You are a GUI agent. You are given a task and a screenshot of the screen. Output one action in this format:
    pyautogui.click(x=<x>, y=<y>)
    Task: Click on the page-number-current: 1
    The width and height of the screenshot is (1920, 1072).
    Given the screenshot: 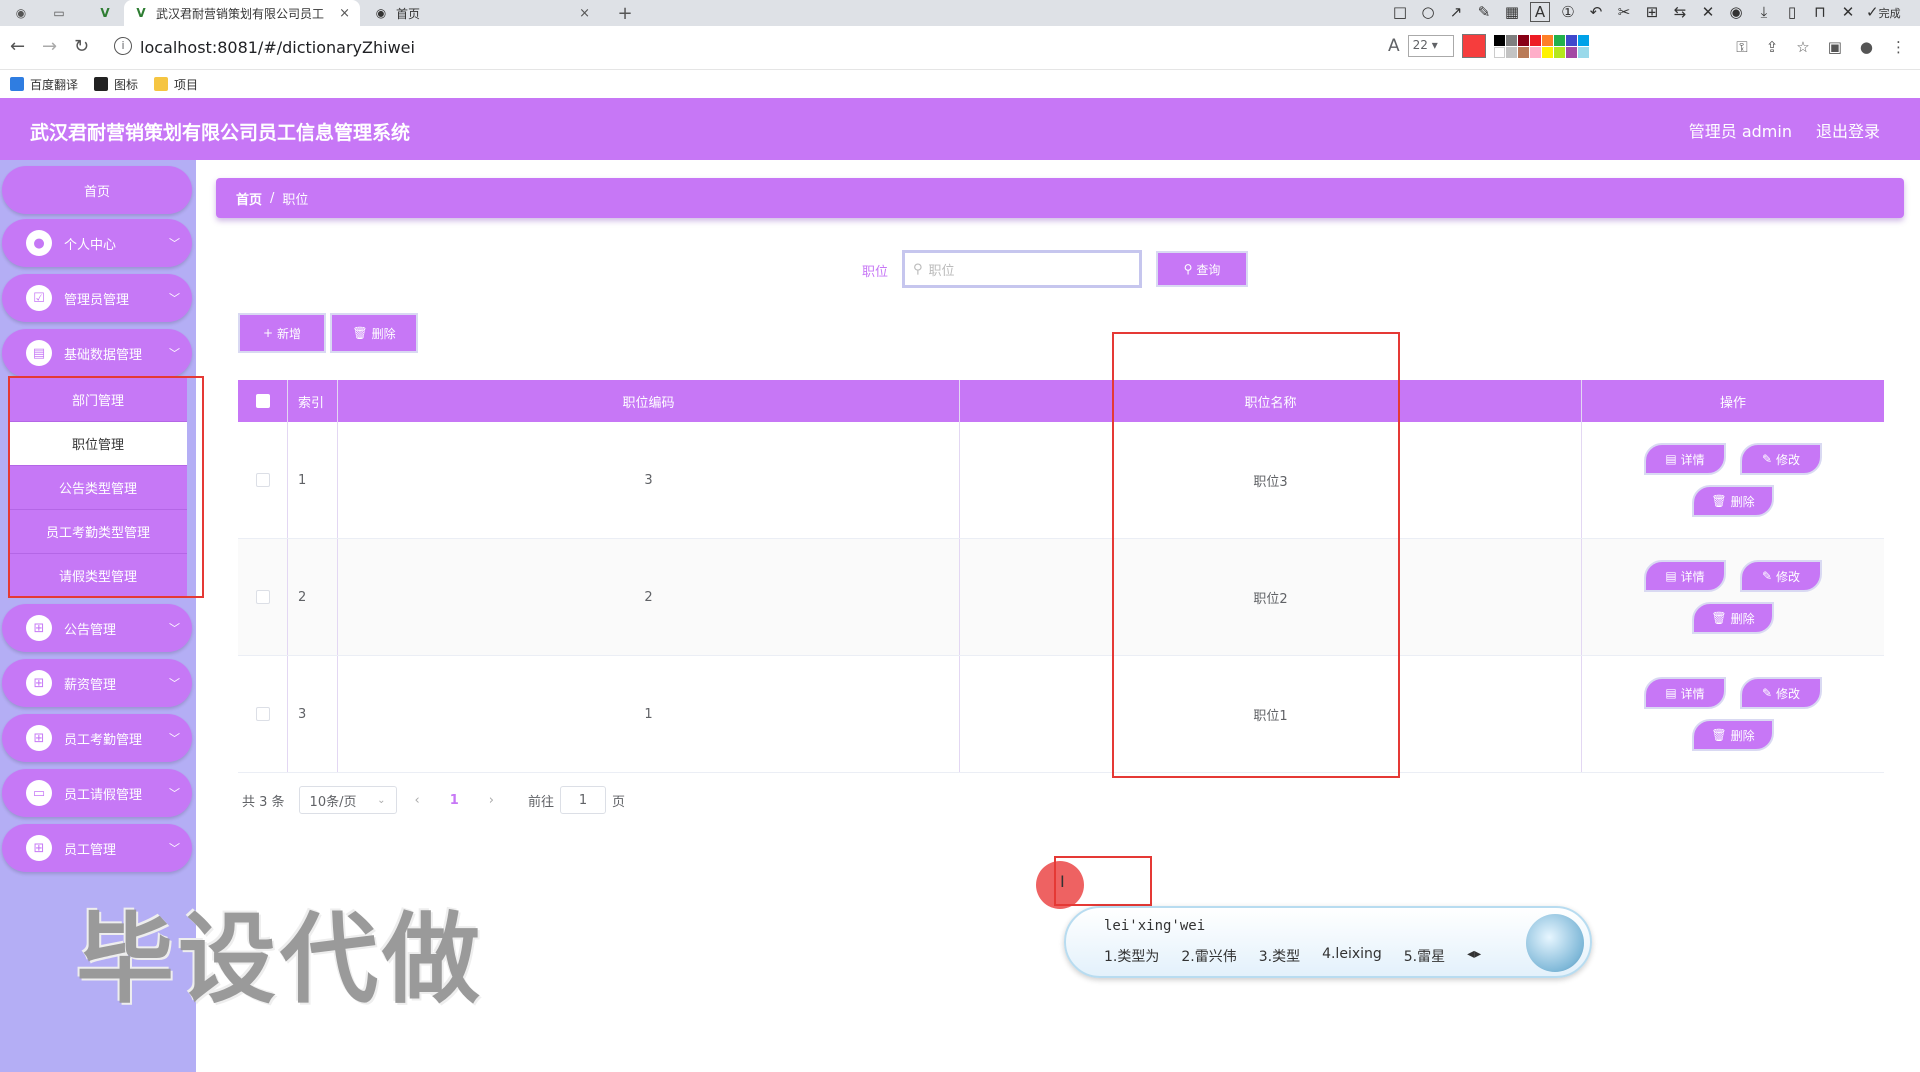 What is the action you would take?
    pyautogui.click(x=454, y=800)
    